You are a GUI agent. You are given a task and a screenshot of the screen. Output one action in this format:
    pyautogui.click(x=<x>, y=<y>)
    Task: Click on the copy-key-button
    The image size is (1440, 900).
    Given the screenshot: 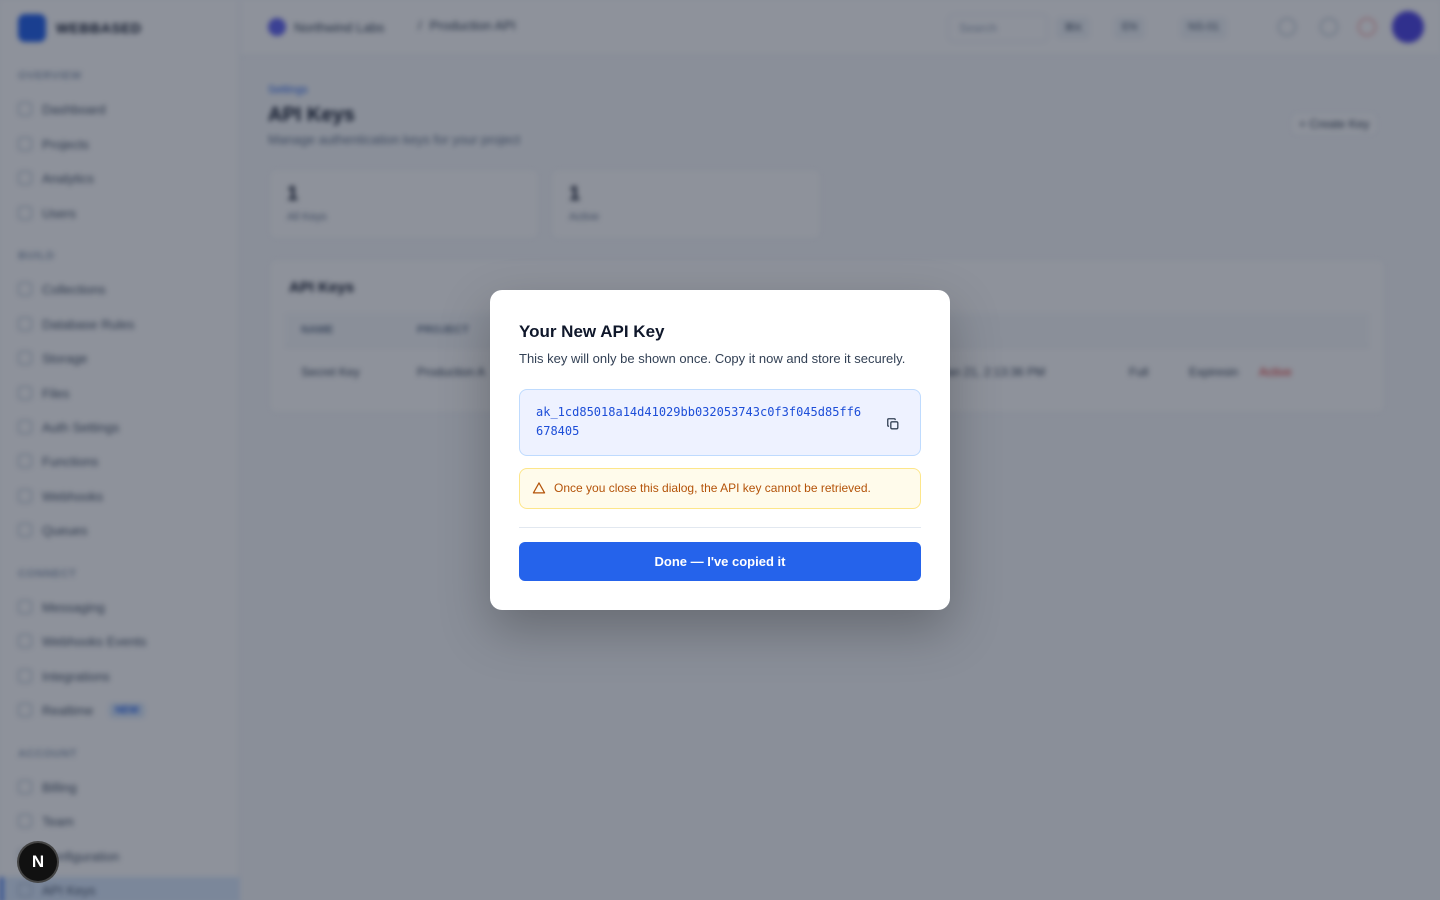 What is the action you would take?
    pyautogui.click(x=893, y=424)
    